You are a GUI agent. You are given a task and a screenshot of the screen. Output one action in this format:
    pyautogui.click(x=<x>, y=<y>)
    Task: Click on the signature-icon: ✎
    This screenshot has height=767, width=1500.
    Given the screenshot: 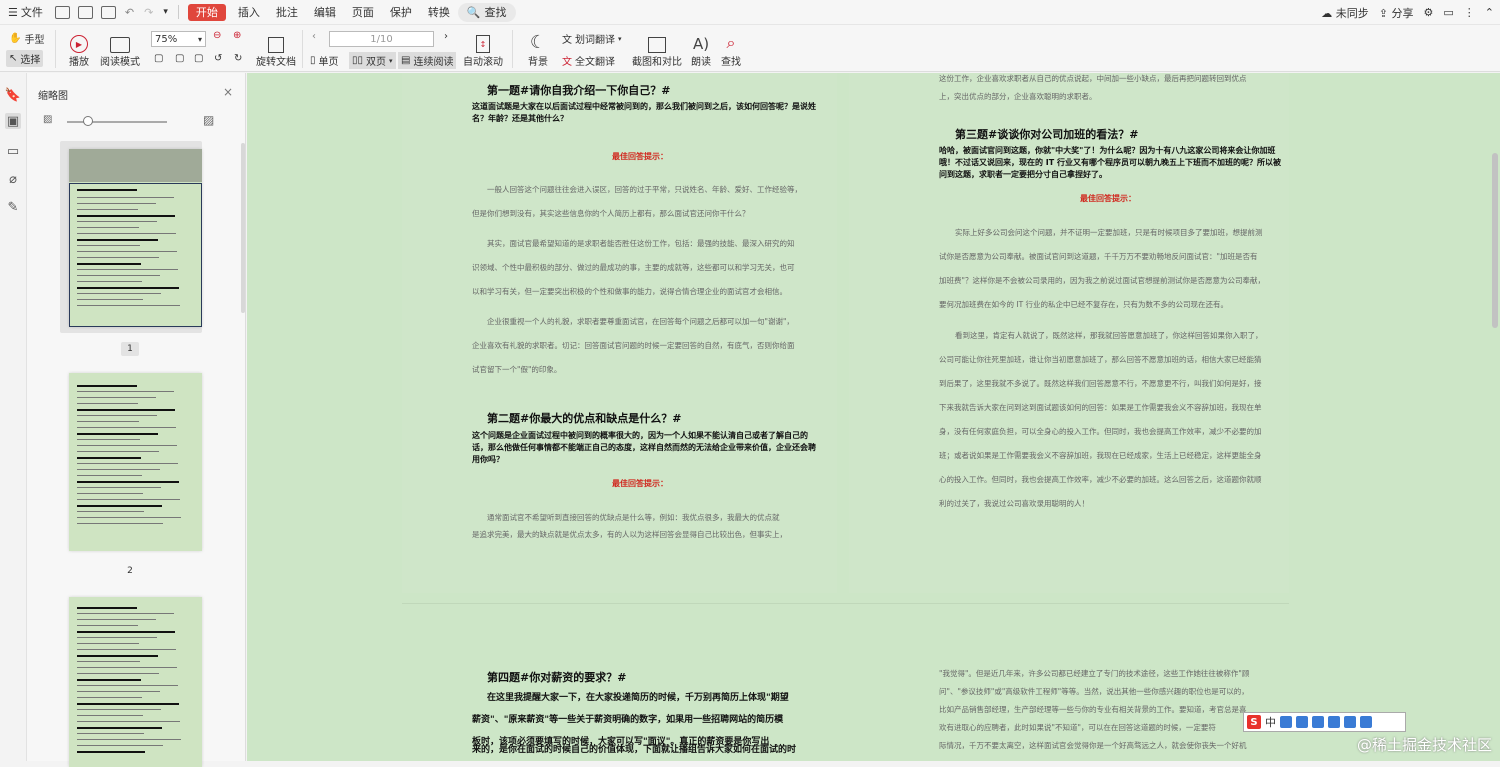 What is the action you would take?
    pyautogui.click(x=13, y=207)
    